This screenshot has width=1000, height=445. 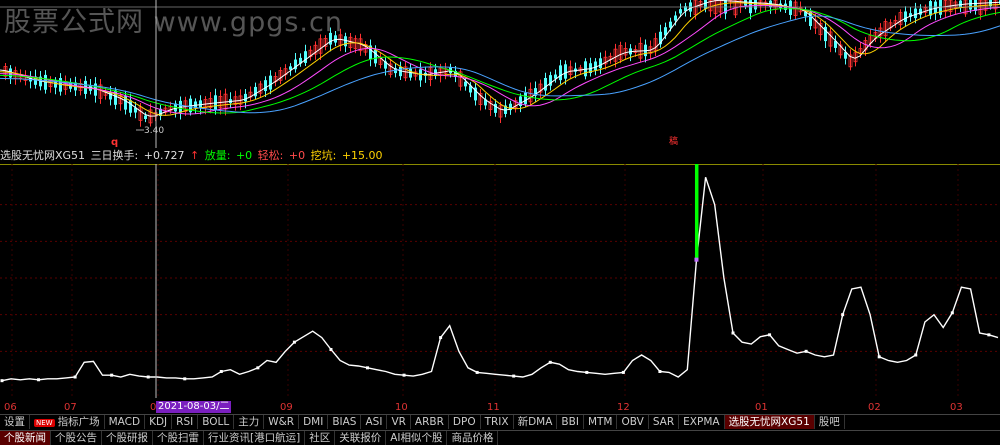 I want to click on indicator-tab: EXPMA, so click(x=702, y=422).